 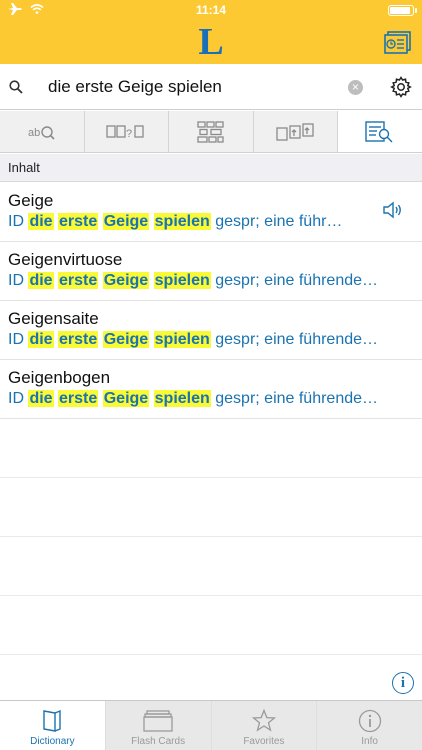 I want to click on svg-text: ab, so click(x=34, y=133).